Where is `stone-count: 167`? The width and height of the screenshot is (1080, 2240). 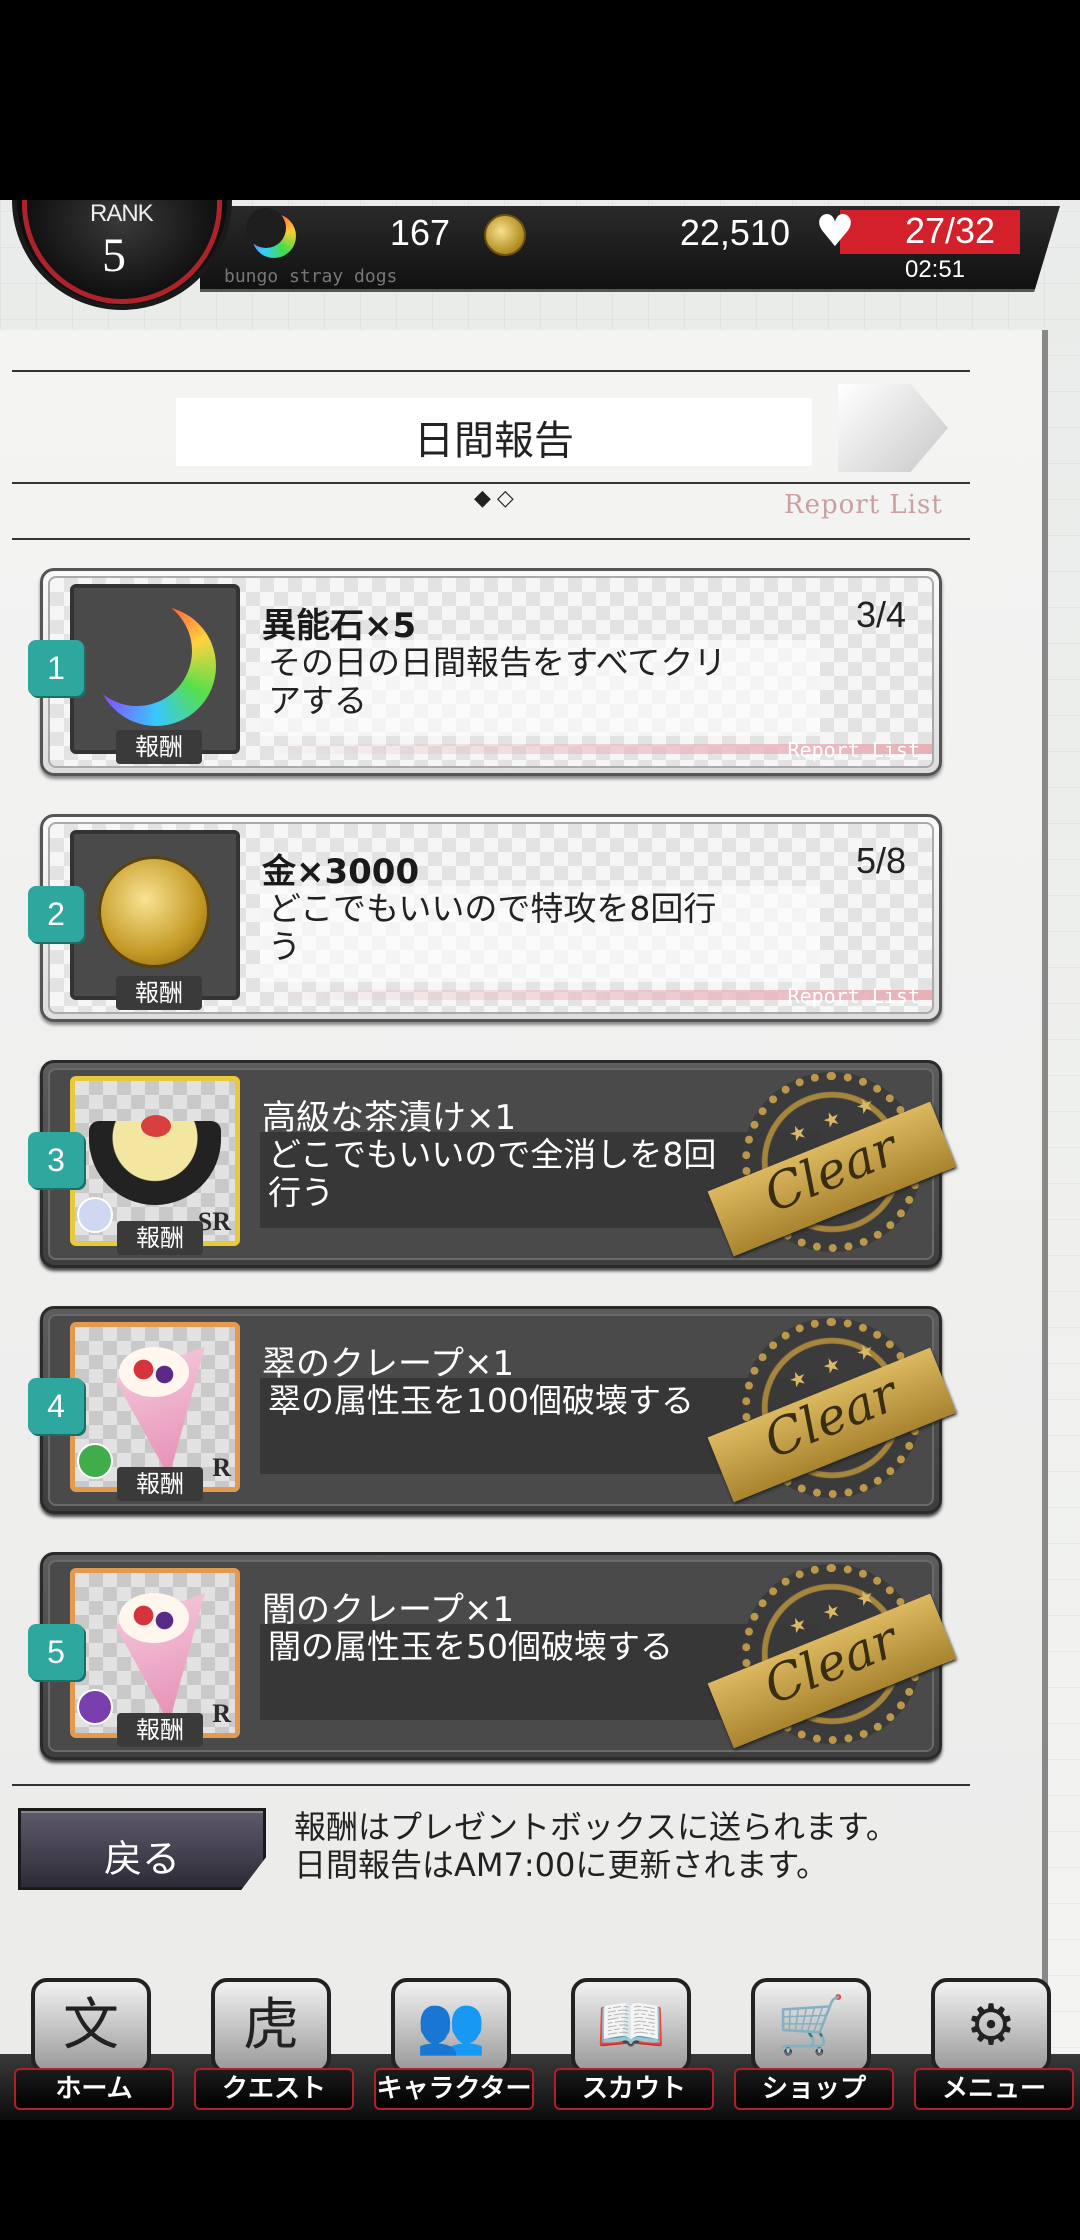 stone-count: 167 is located at coordinates (419, 232).